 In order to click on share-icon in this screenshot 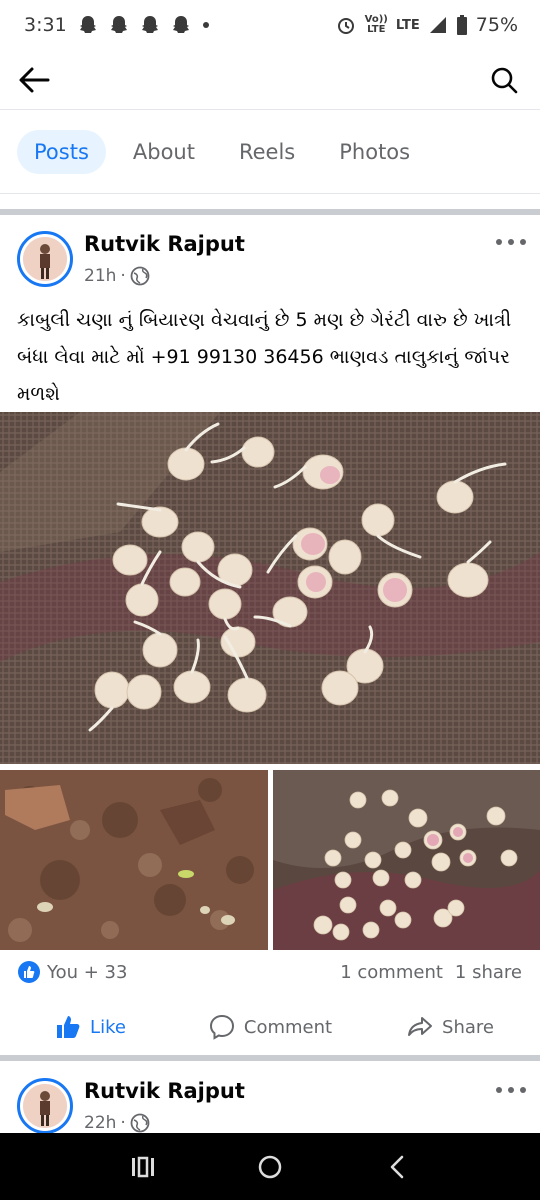, I will do `click(420, 1026)`.